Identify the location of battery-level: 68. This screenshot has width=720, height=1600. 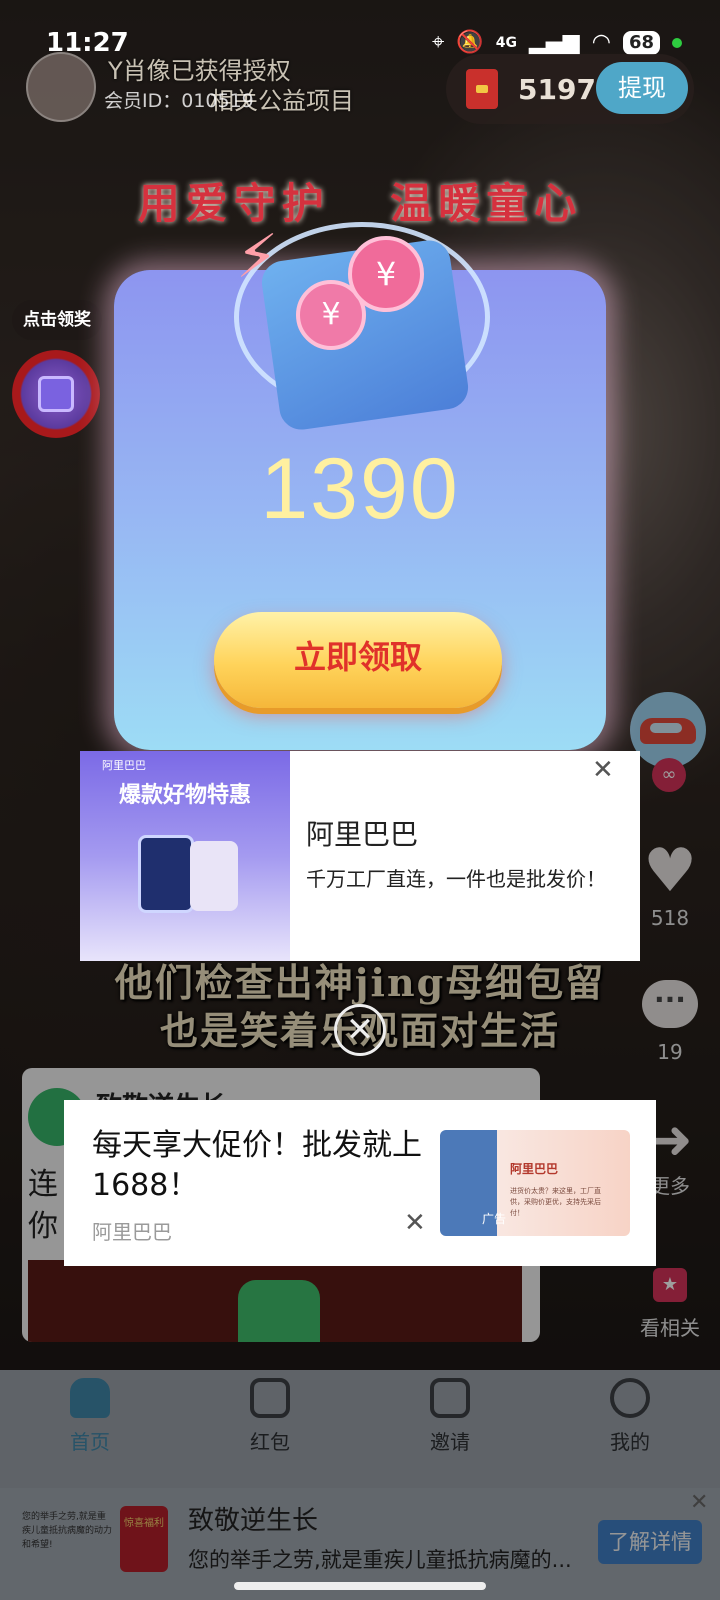
(641, 42).